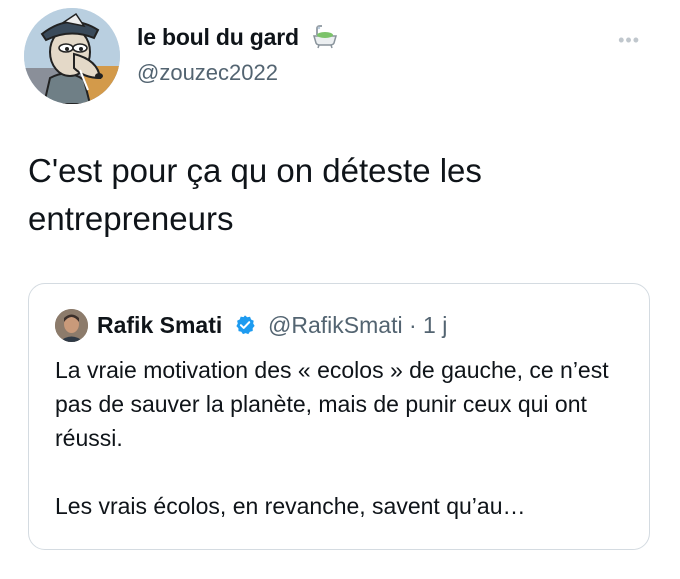  What do you see at coordinates (207, 73) in the screenshot?
I see `author-handle: @zouzec2022` at bounding box center [207, 73].